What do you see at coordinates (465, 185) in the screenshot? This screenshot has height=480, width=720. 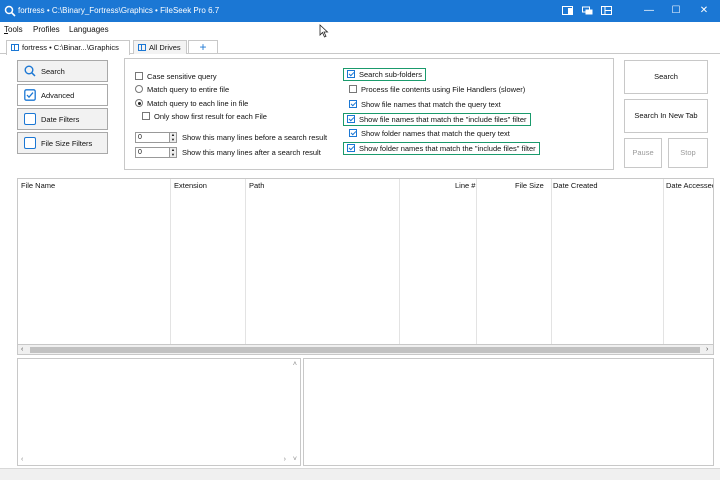 I see `column-header-line-number: Line #` at bounding box center [465, 185].